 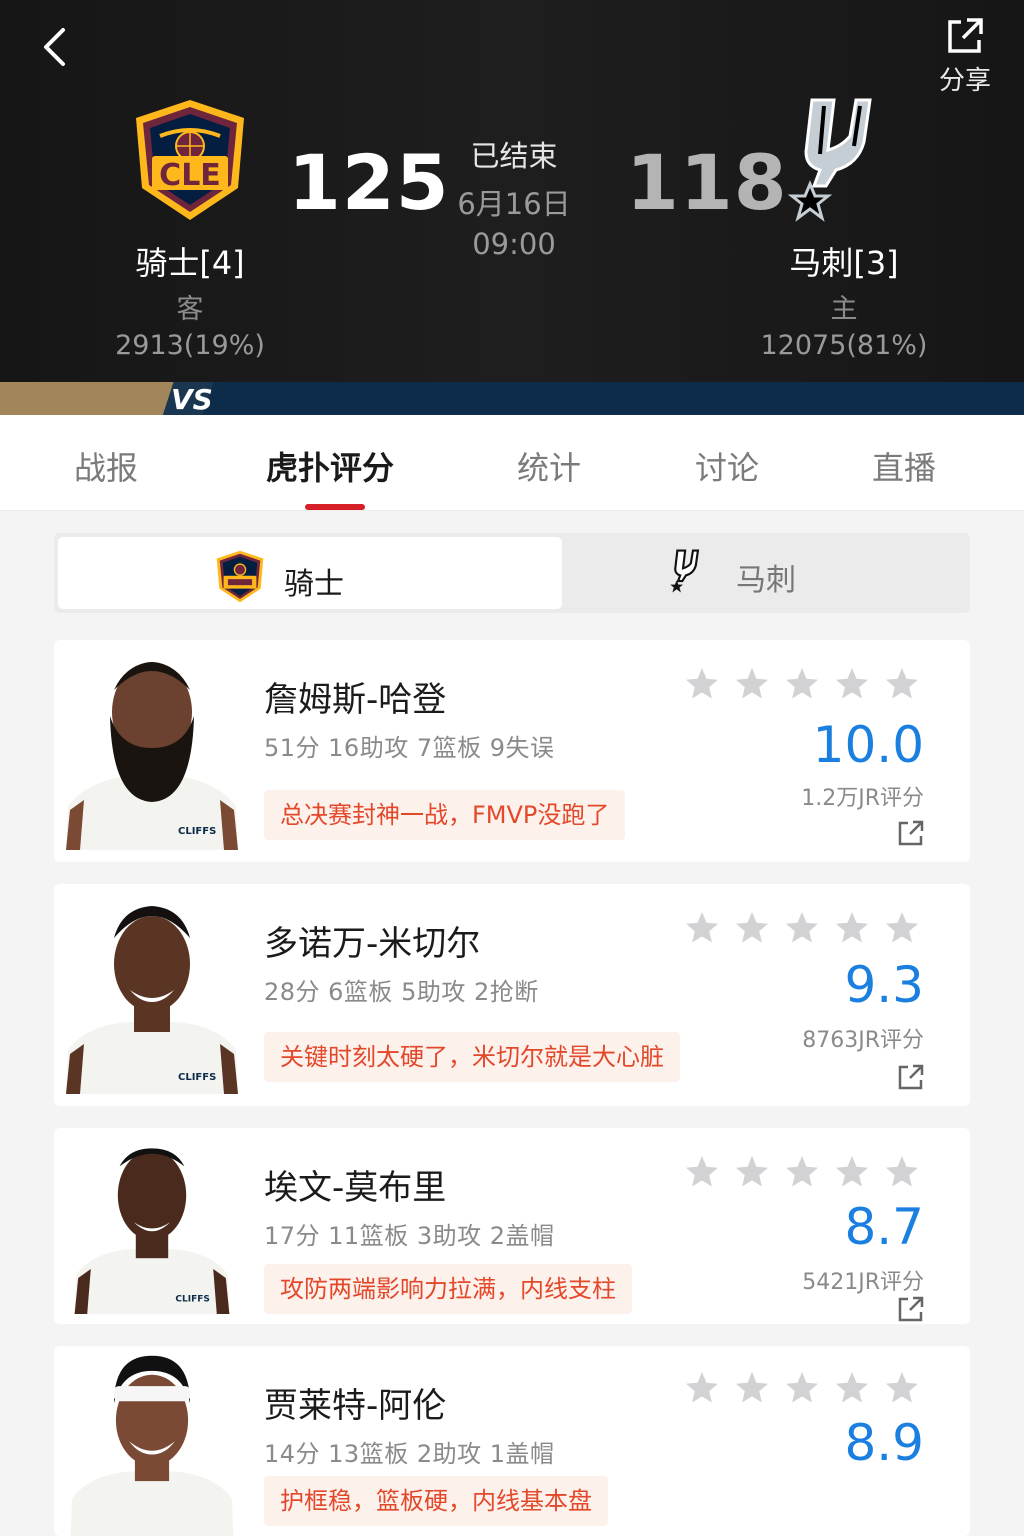 What do you see at coordinates (868, 745) in the screenshot?
I see `player-score: 10.0` at bounding box center [868, 745].